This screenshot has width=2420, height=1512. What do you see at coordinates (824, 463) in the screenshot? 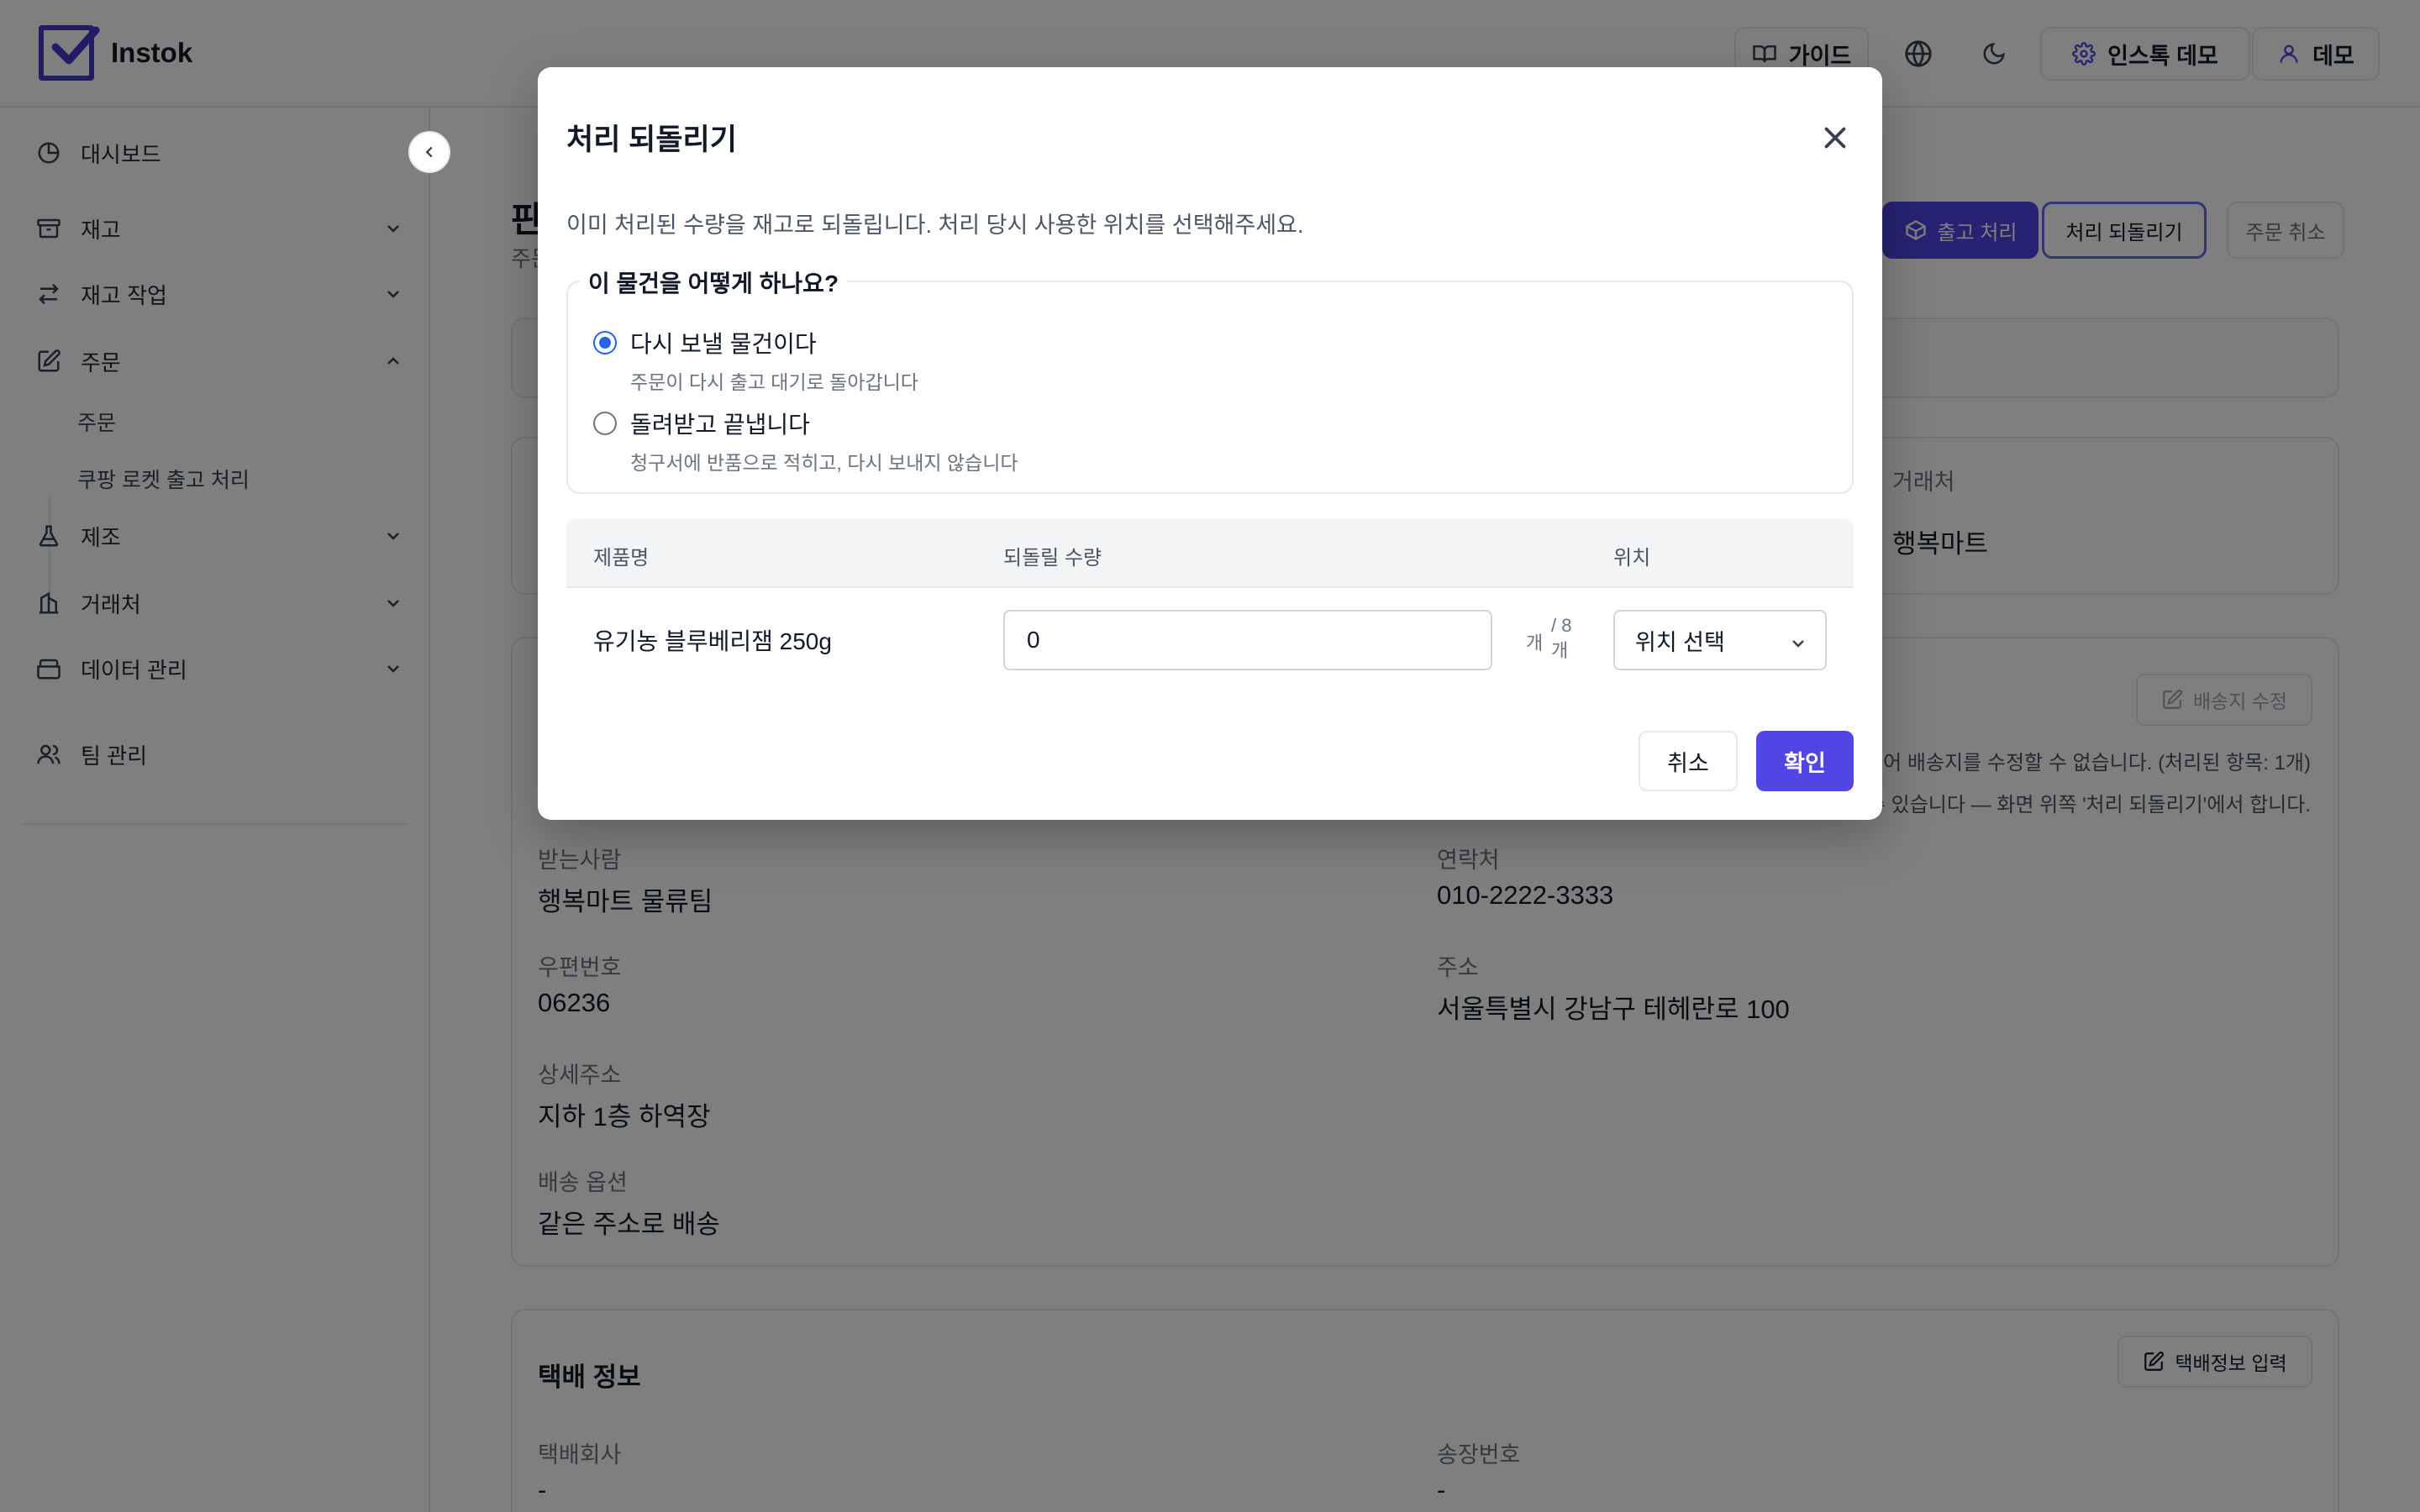
I see `option-return-close-description: 청구서에 반품으로 적히고, 다시 보내지 않습니다` at bounding box center [824, 463].